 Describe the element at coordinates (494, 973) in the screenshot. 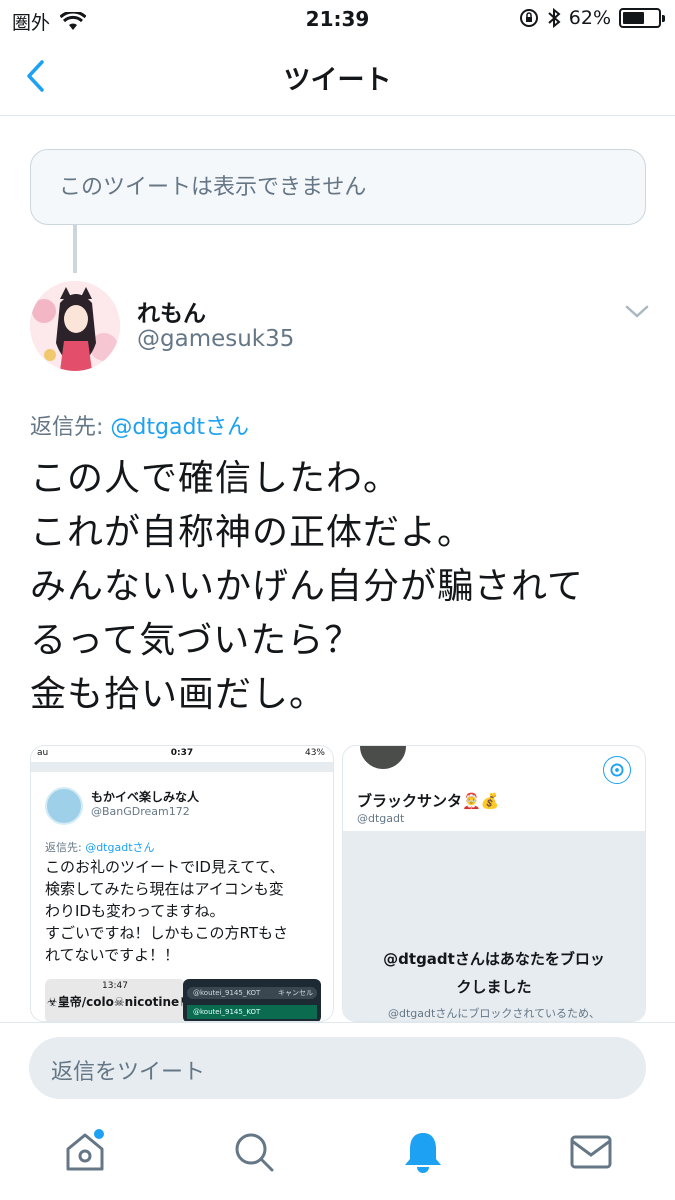

I see `blocked-message: @dtgadtさんはあなたをブロッ クしました` at that location.